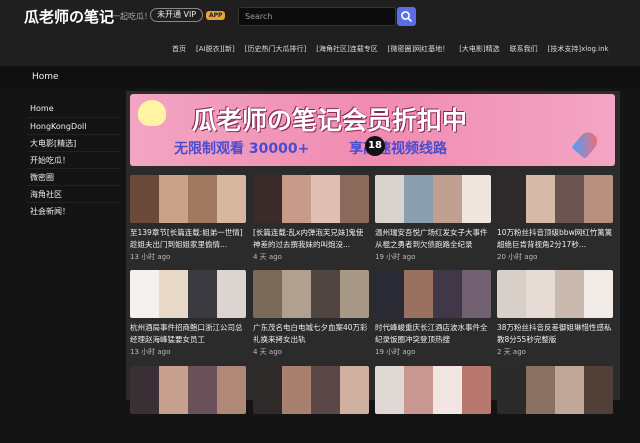 This screenshot has height=443, width=640. What do you see at coordinates (524, 49) in the screenshot?
I see `nav-contact: 联系我们` at bounding box center [524, 49].